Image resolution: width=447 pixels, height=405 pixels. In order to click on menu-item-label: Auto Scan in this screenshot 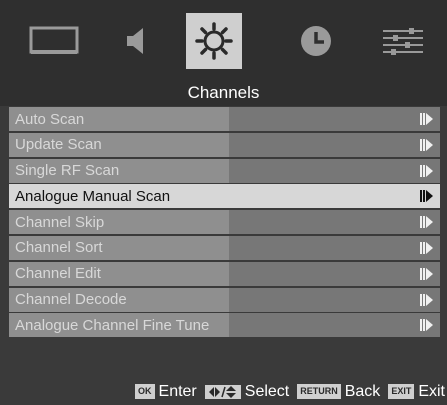, I will do `click(50, 119)`.